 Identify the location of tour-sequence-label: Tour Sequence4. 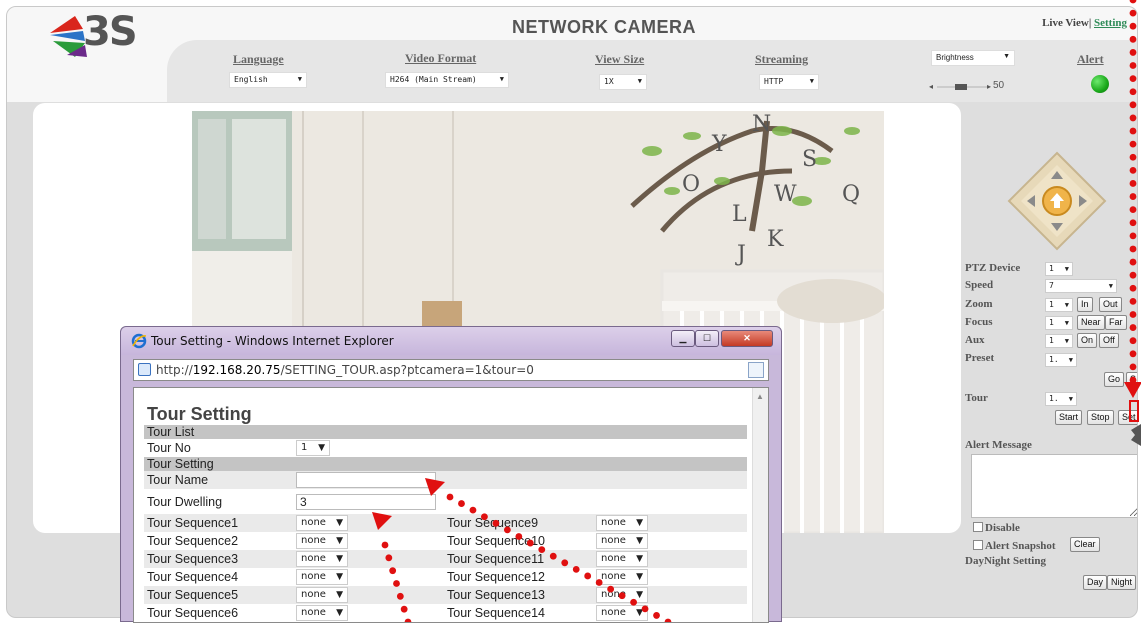
(193, 577).